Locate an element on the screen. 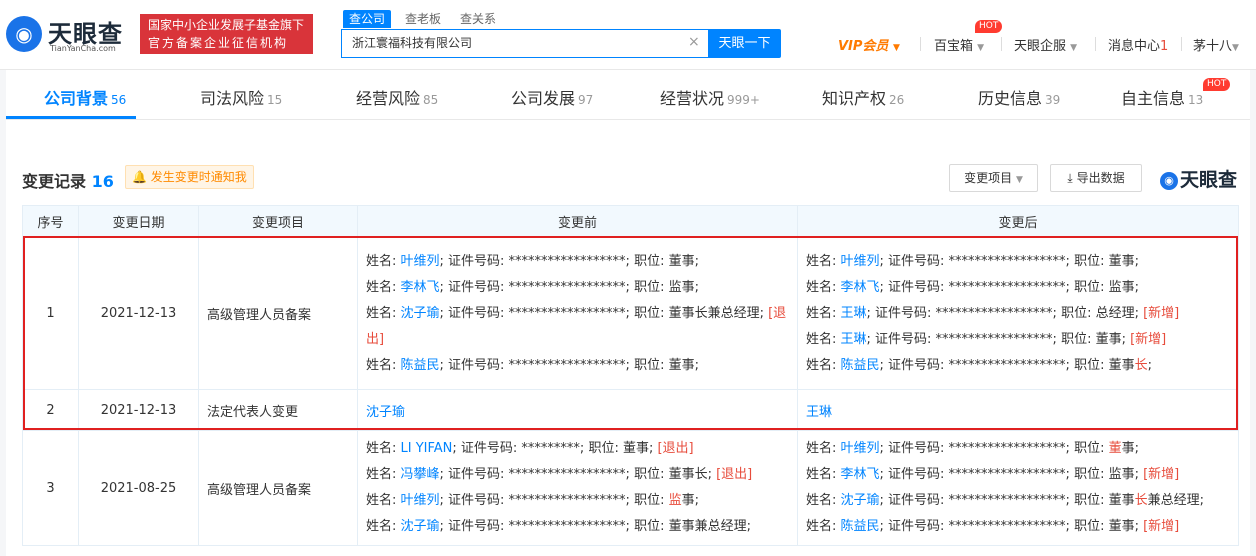  tianyancha-logo: ◉ 天眼查 TianYanCha.com is located at coordinates (71, 35).